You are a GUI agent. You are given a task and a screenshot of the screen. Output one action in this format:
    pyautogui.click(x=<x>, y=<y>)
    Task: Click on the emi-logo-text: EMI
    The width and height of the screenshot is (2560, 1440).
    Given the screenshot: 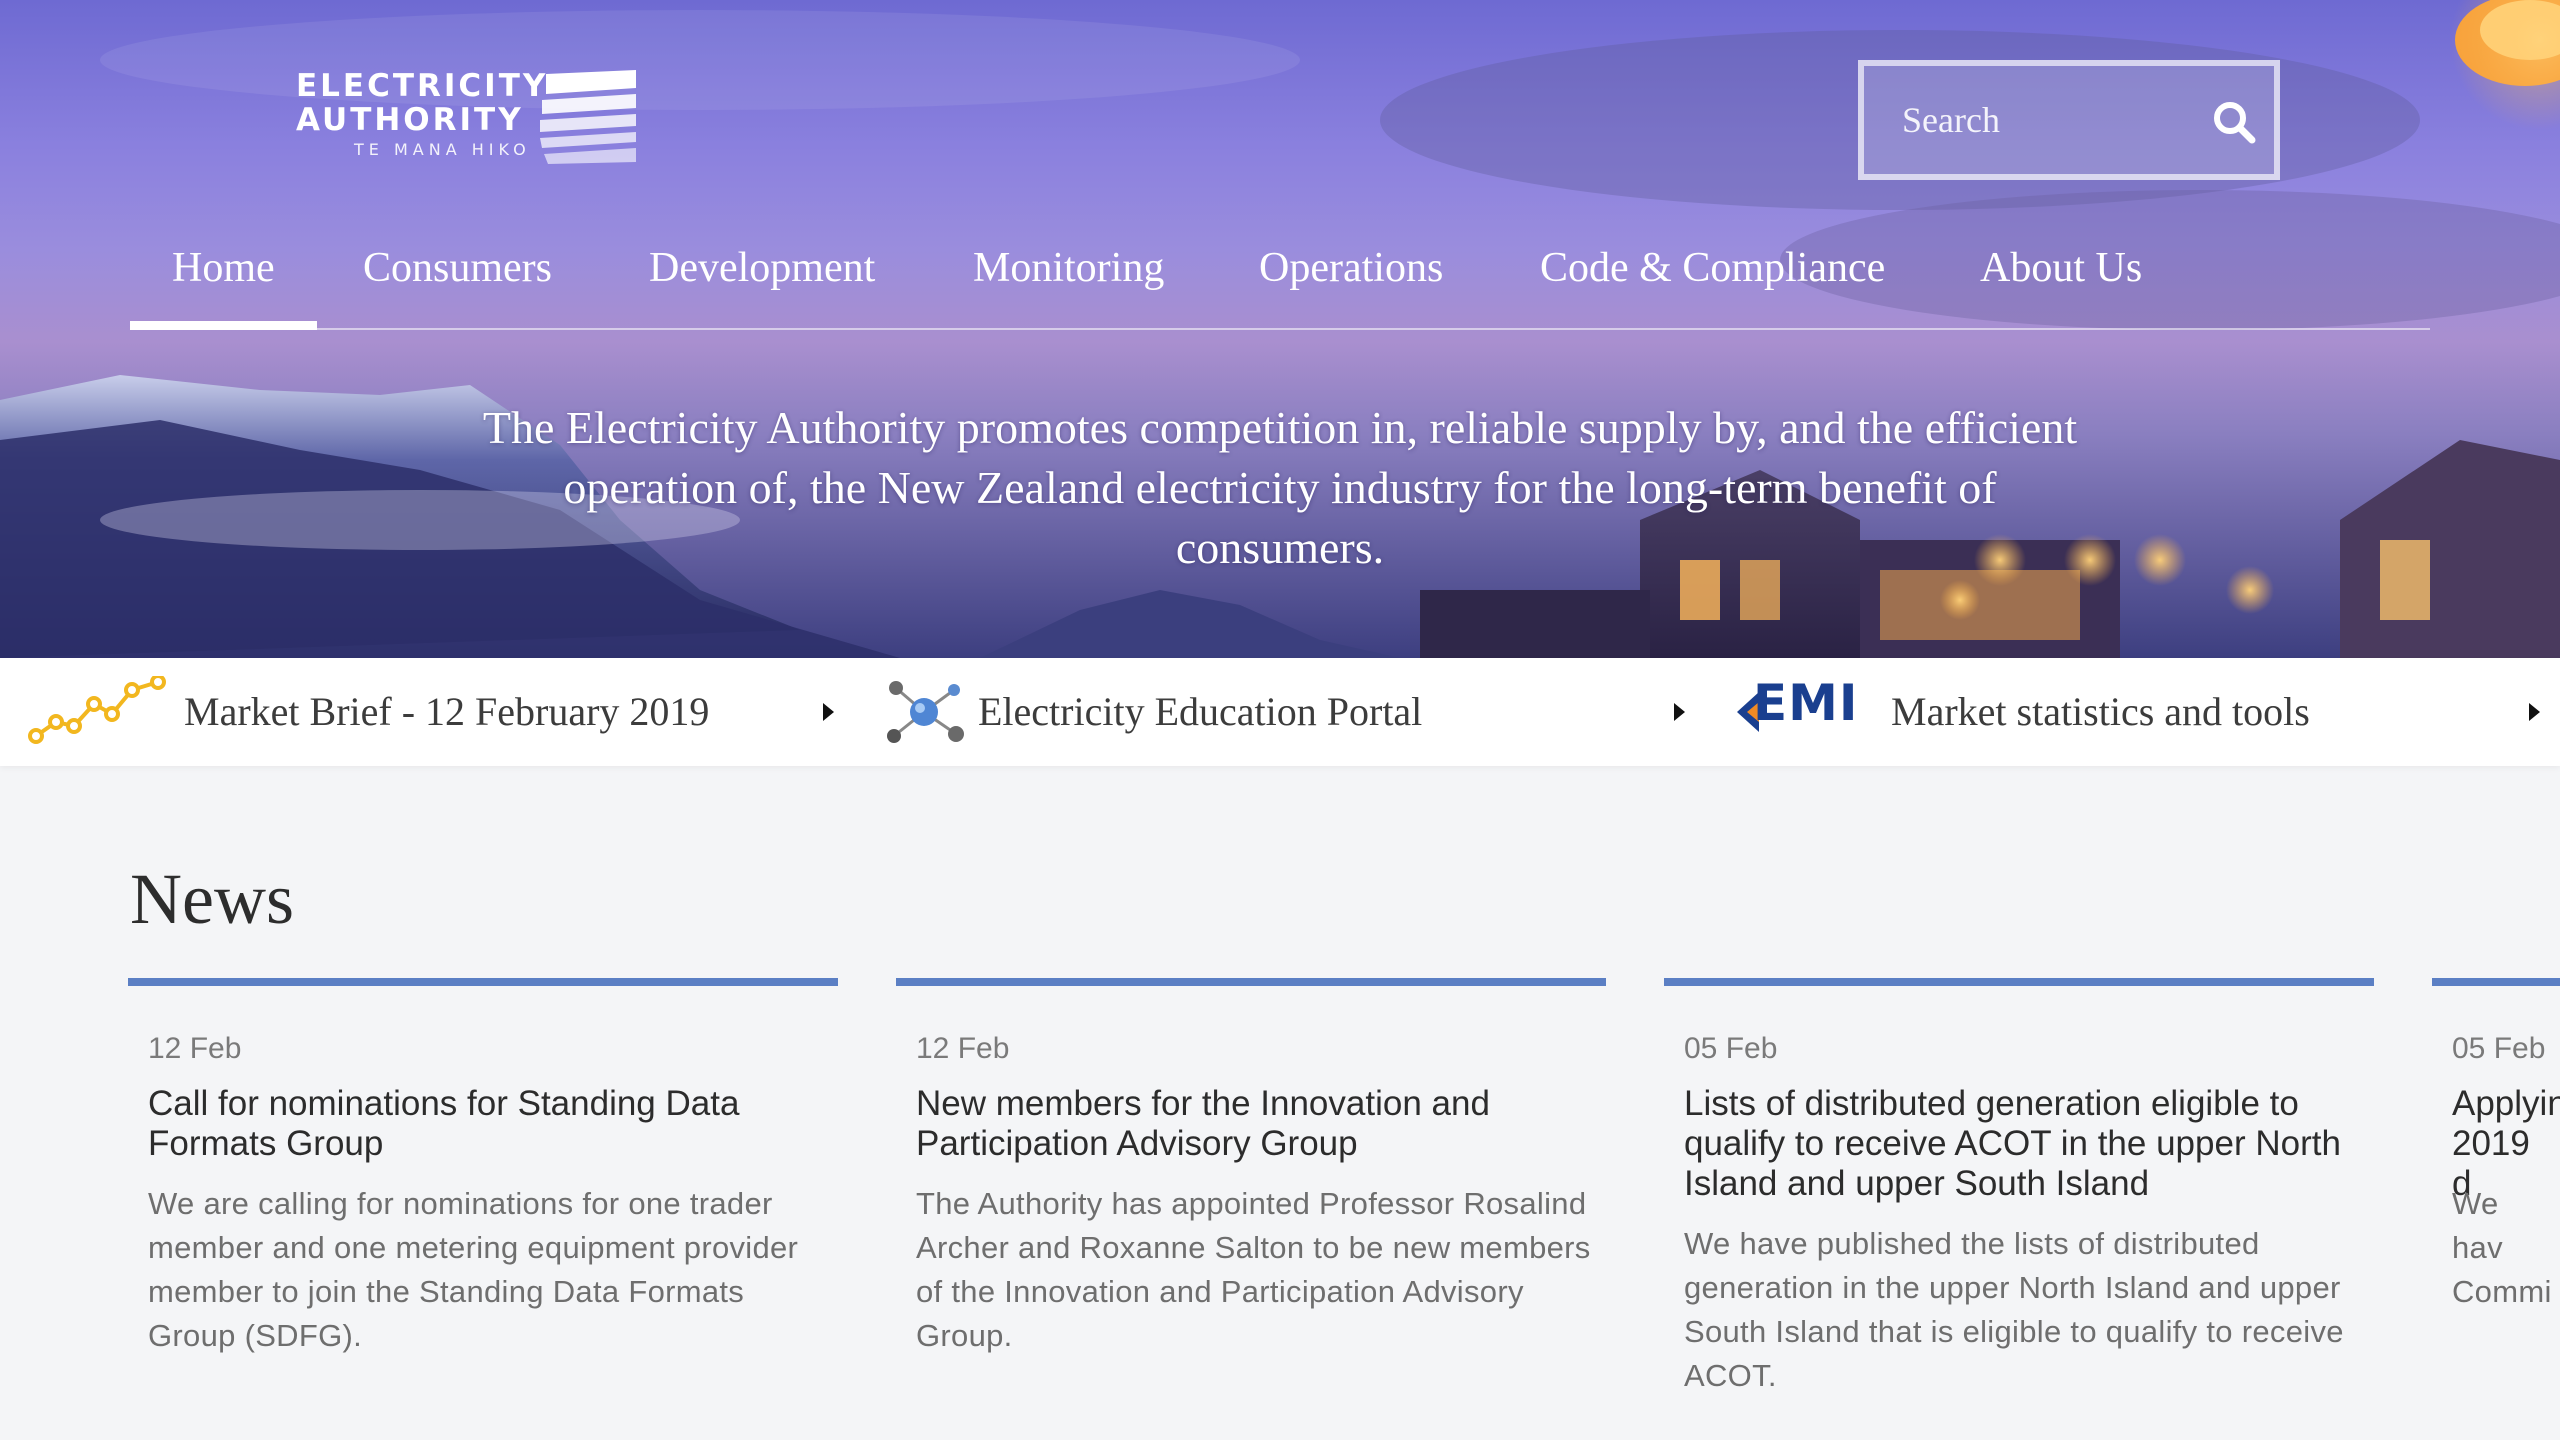 What is the action you would take?
    pyautogui.click(x=1806, y=703)
    